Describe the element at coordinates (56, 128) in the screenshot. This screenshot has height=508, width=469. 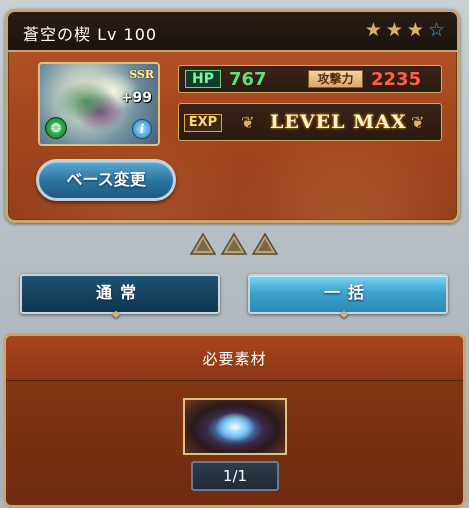
I see `wind-element-icon: ❂` at that location.